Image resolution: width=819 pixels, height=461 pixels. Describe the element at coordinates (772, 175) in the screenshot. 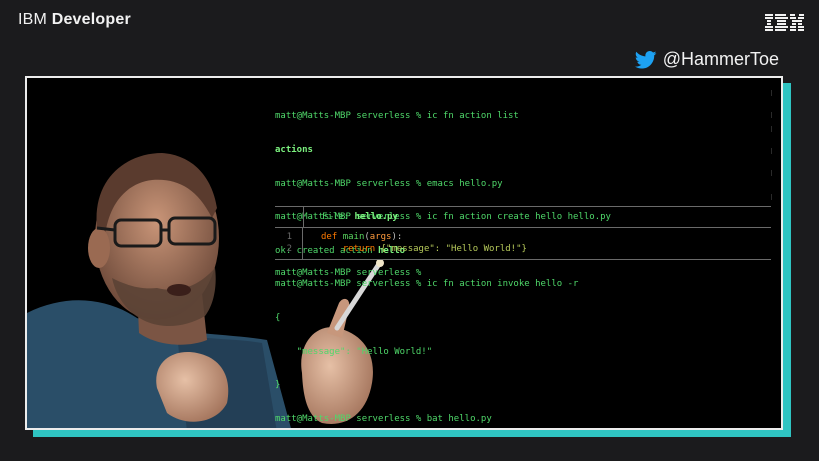

I see `terminal-scrollbar` at that location.